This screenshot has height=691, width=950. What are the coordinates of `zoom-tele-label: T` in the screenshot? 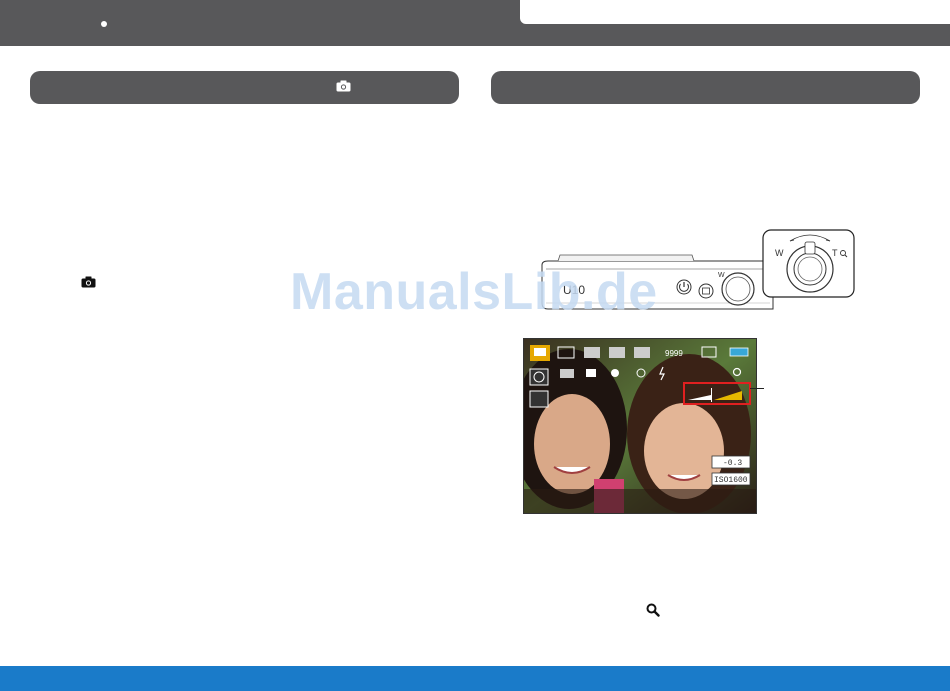 It's located at (835, 253).